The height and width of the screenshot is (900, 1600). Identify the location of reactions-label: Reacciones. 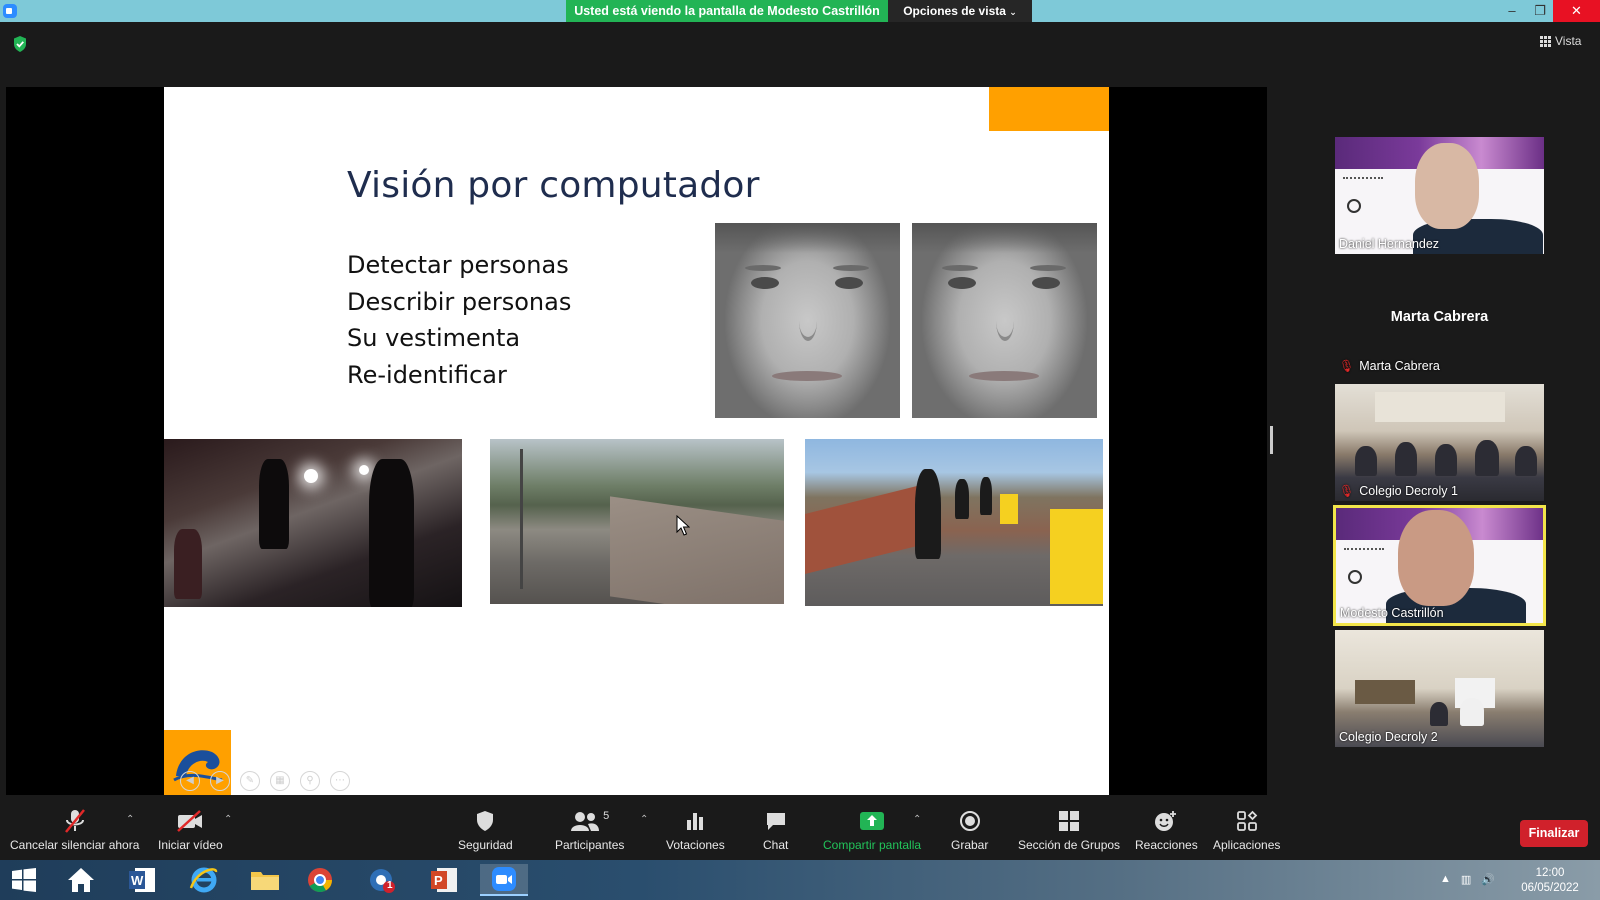
(1166, 845).